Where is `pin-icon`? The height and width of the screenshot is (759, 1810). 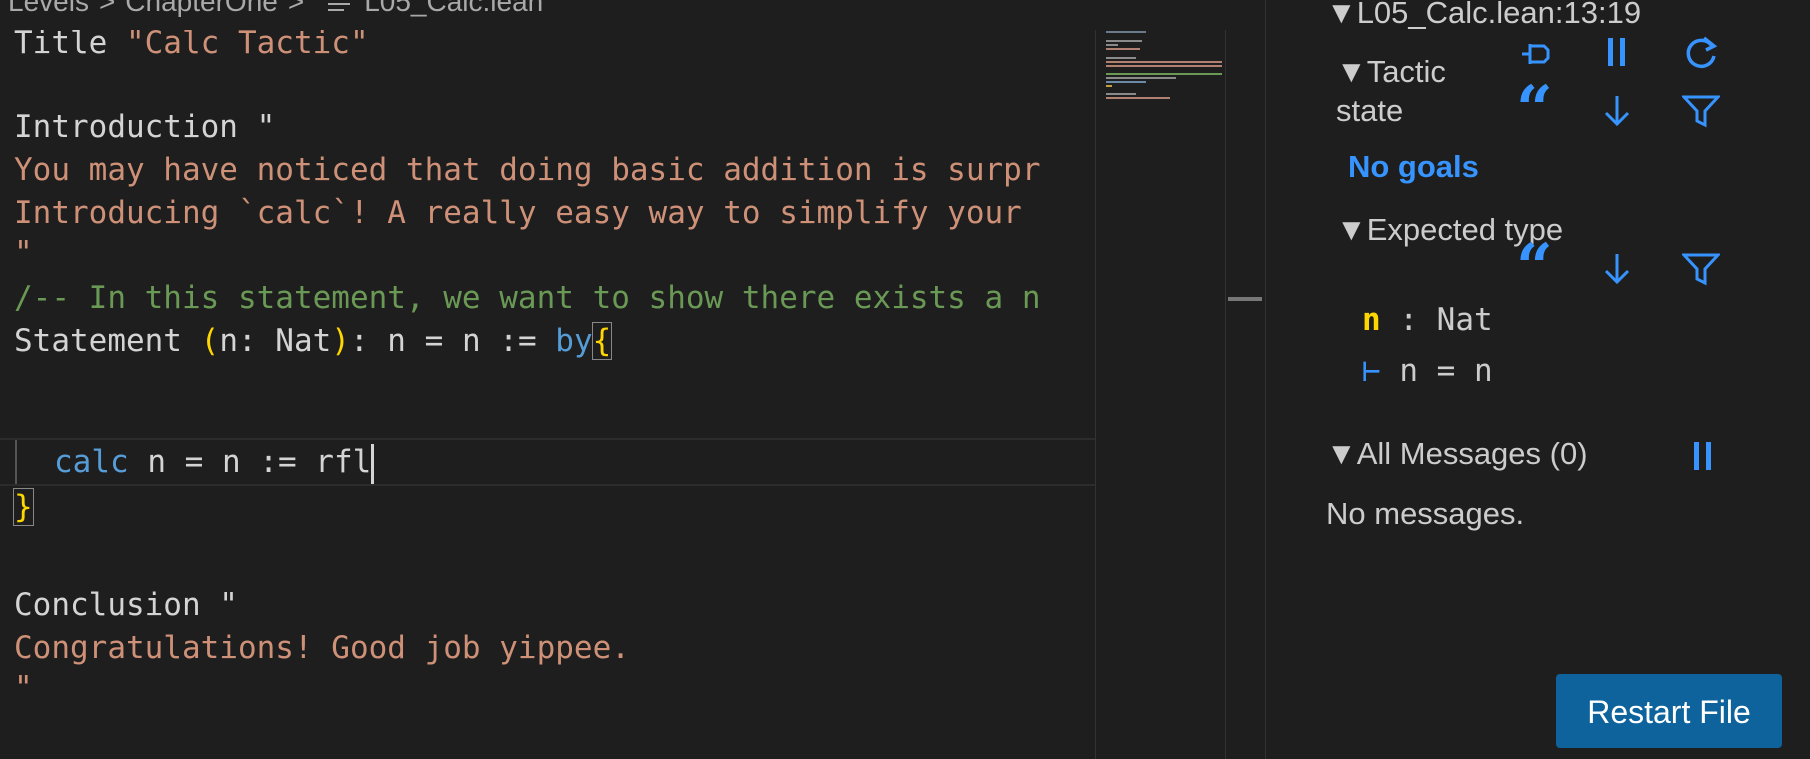 pin-icon is located at coordinates (1536, 54).